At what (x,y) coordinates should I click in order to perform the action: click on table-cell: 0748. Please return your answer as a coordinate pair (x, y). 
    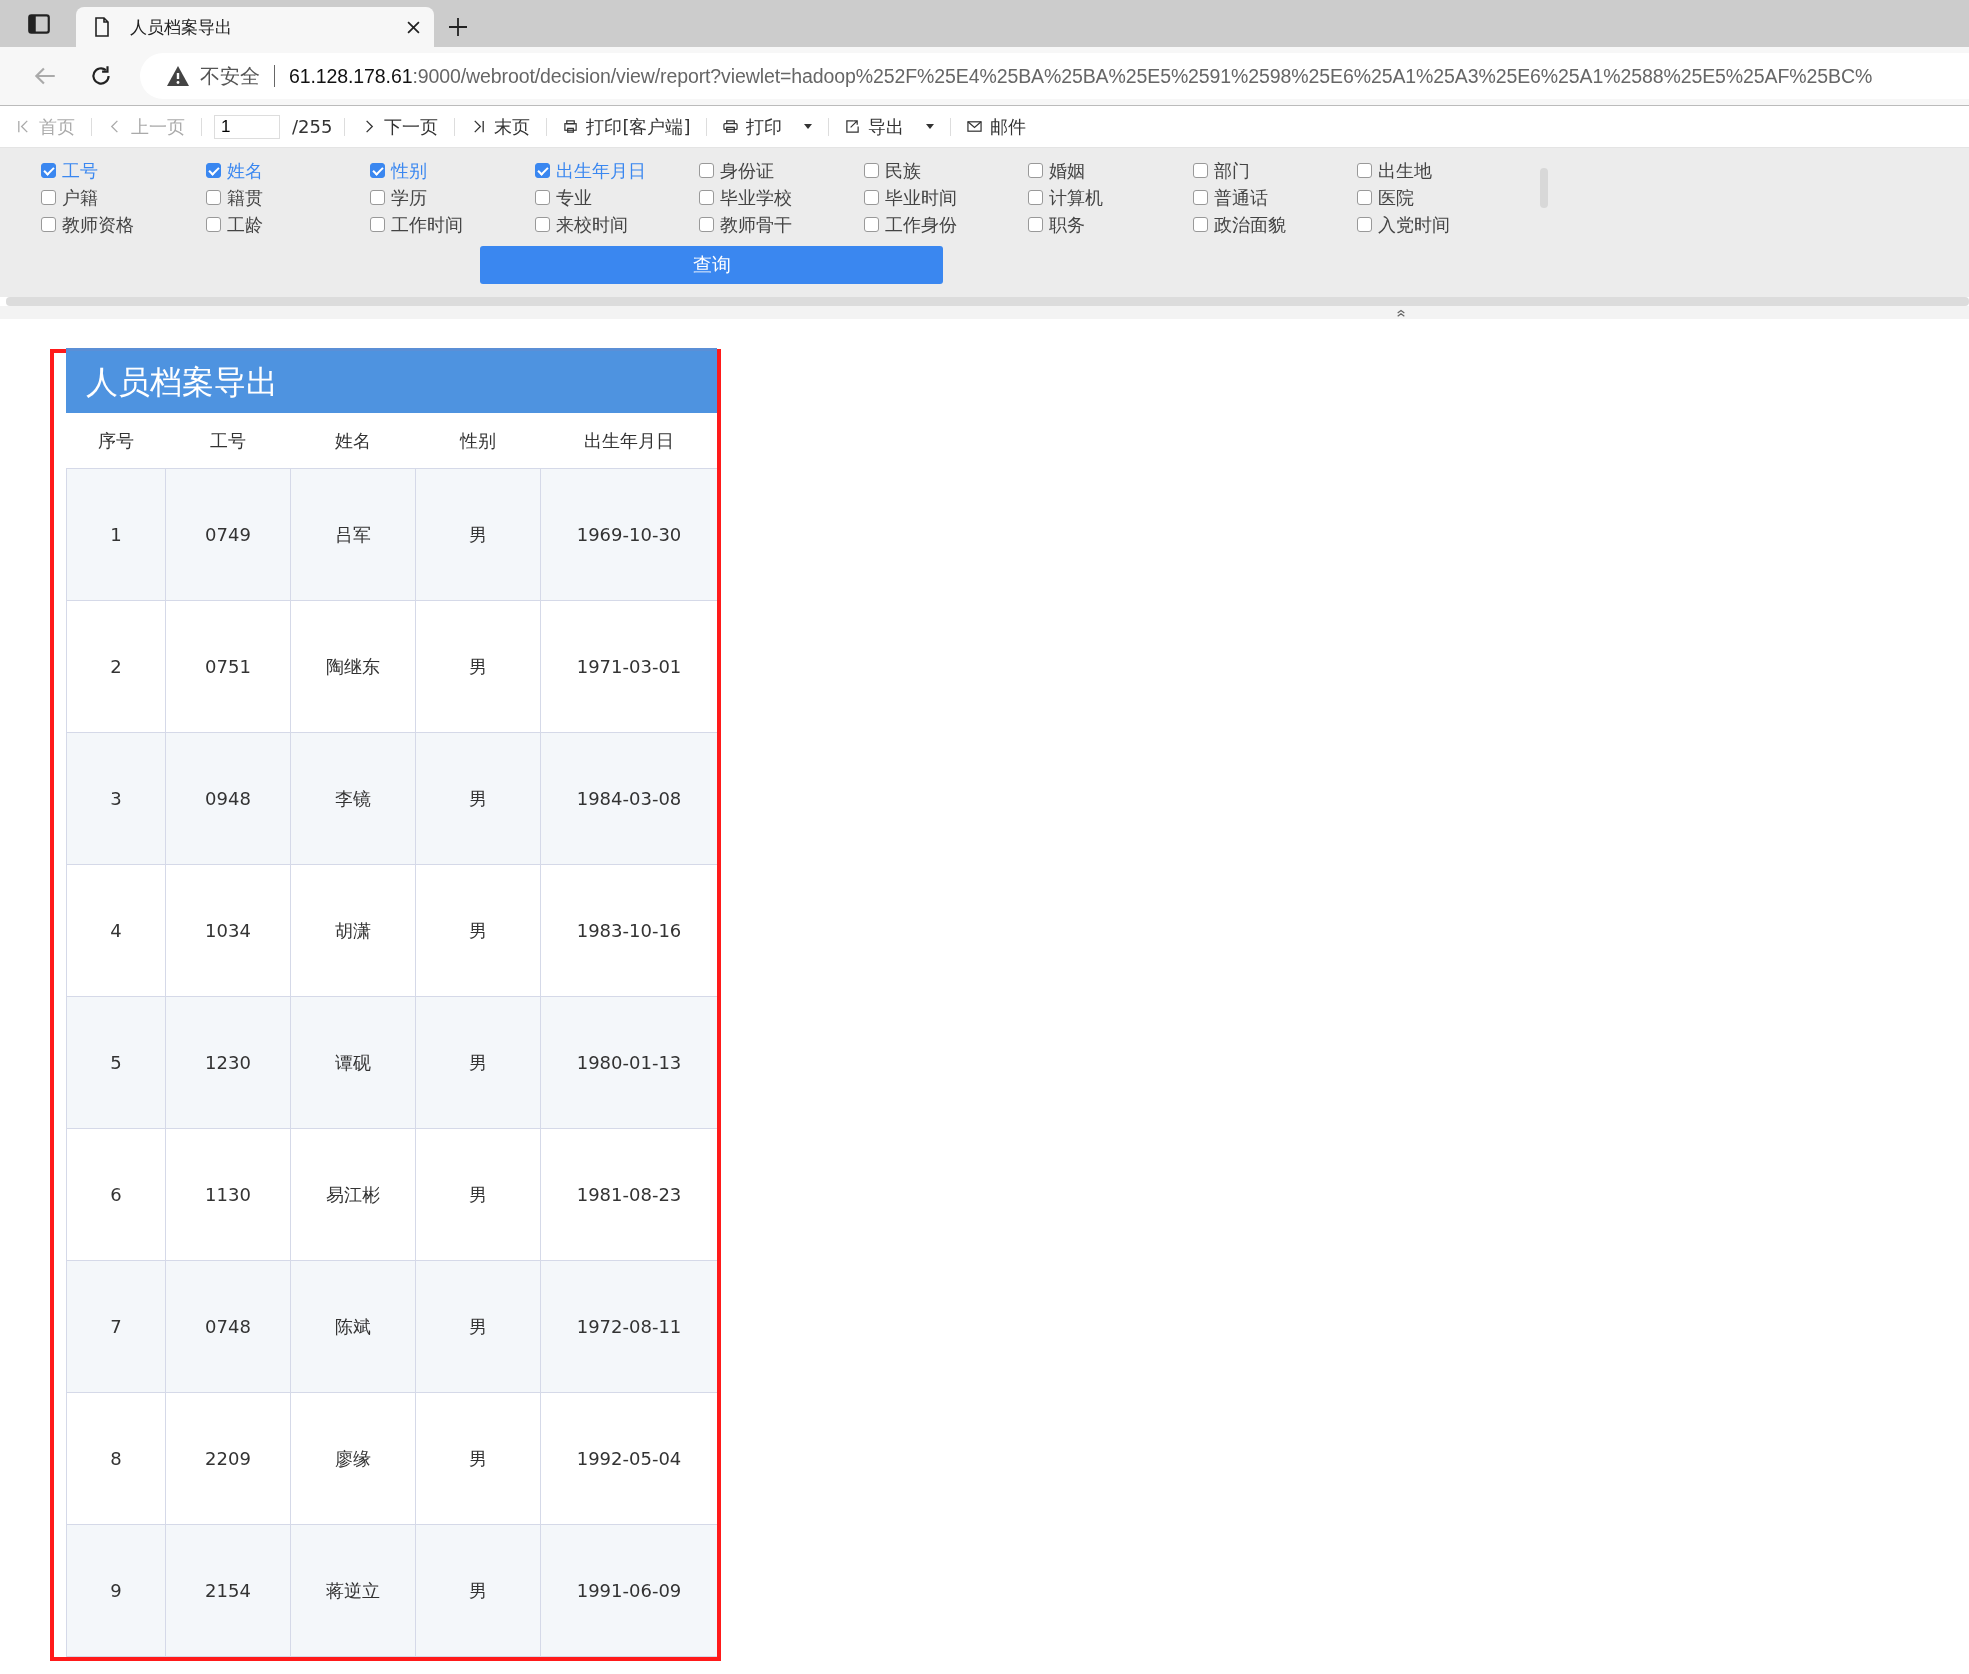
    Looking at the image, I should click on (228, 1326).